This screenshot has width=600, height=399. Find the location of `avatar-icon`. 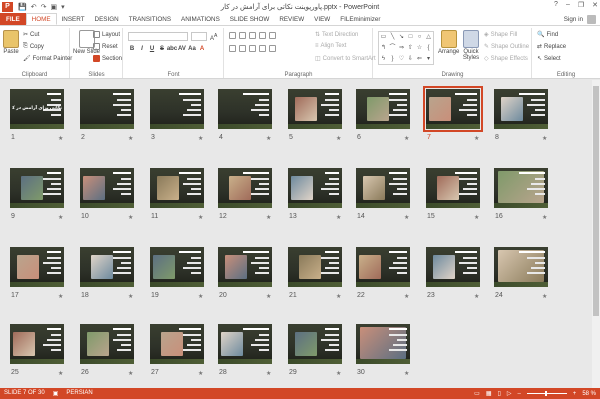

avatar-icon is located at coordinates (591, 19).